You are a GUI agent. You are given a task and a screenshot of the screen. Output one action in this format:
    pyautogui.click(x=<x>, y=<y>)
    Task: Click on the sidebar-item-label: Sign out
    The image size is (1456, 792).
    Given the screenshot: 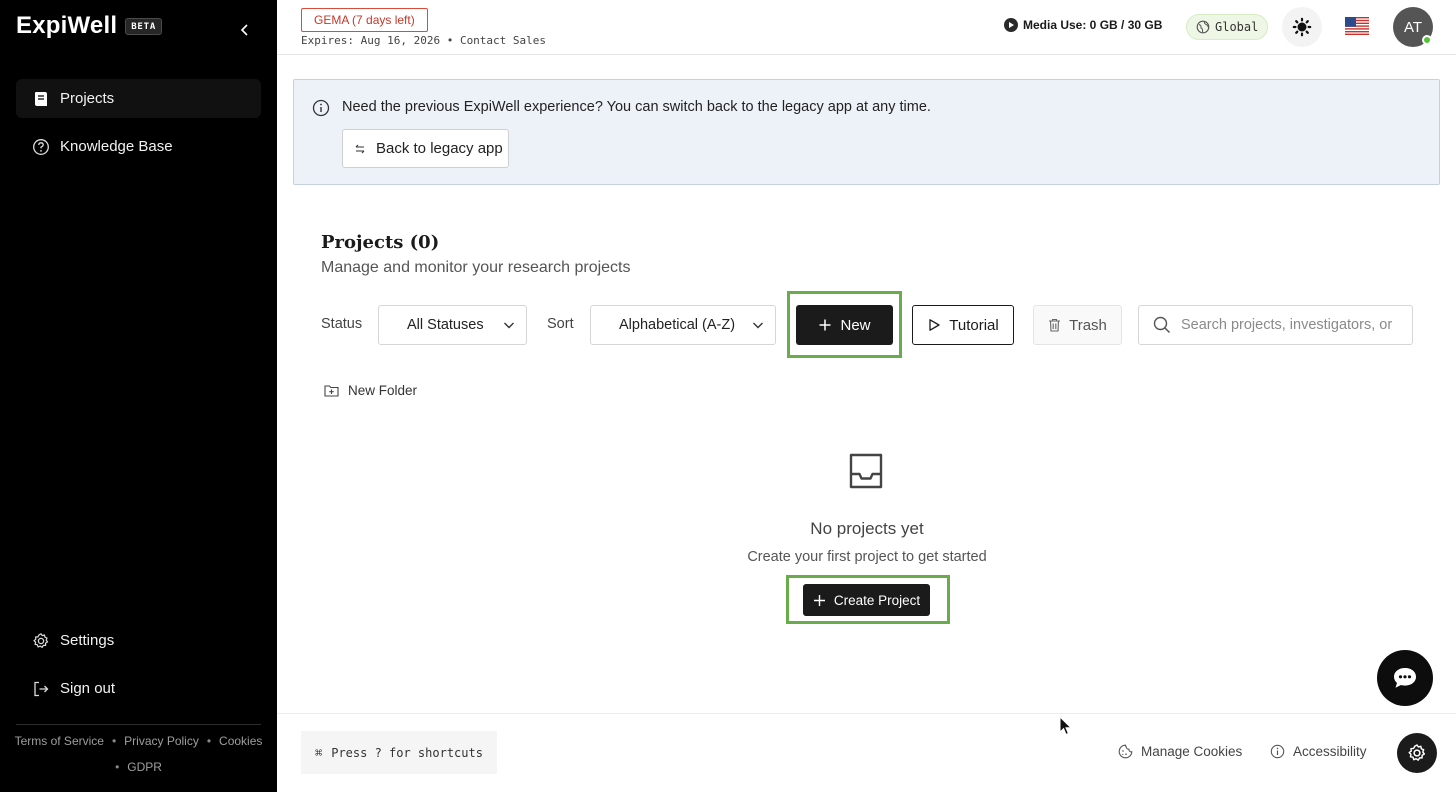 What is the action you would take?
    pyautogui.click(x=88, y=688)
    